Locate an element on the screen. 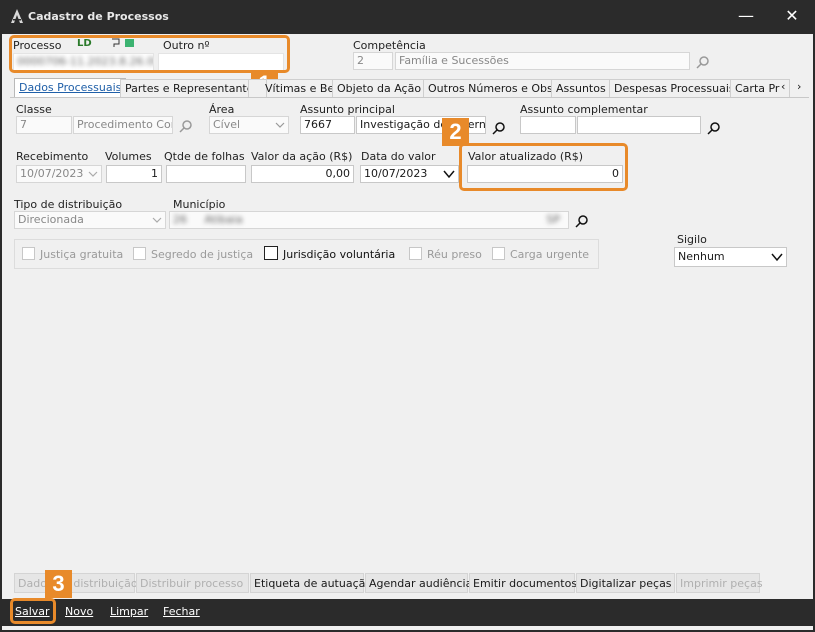 Image resolution: width=815 pixels, height=632 pixels. distribuir-processo-button: Distribuir processo is located at coordinates (192, 583).